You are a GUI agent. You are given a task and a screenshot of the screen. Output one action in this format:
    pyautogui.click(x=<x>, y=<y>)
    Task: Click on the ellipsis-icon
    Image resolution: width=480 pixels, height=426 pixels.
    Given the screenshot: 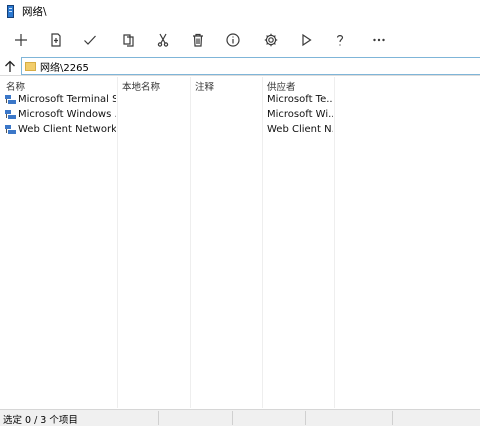 What is the action you would take?
    pyautogui.click(x=379, y=40)
    